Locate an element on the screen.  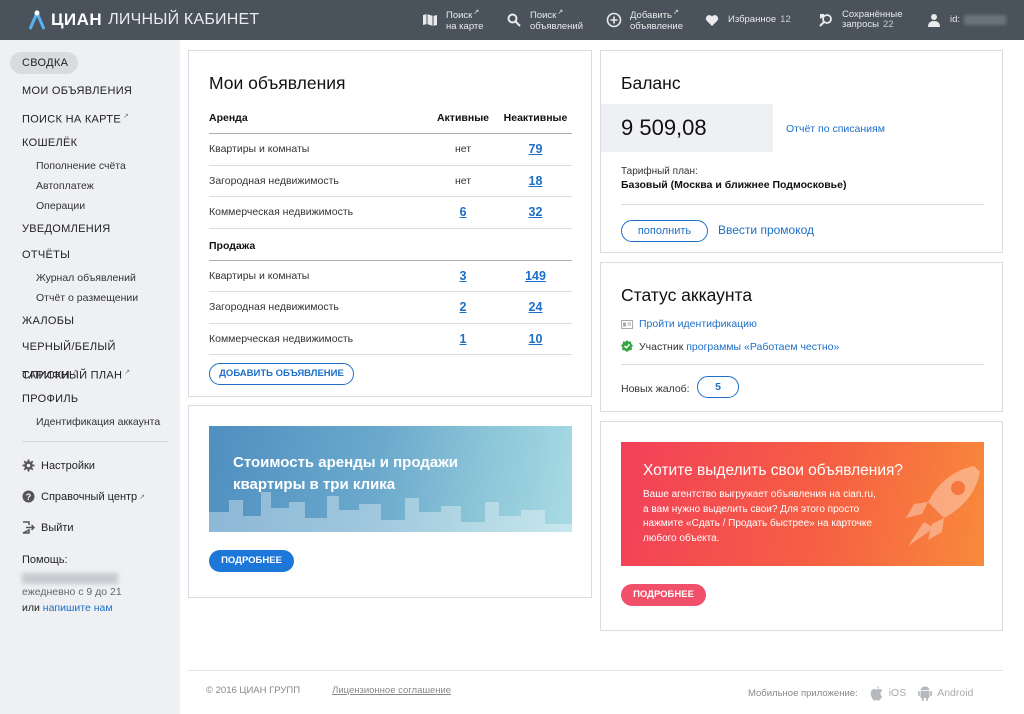
nav-label-2: запросы is located at coordinates (860, 24).